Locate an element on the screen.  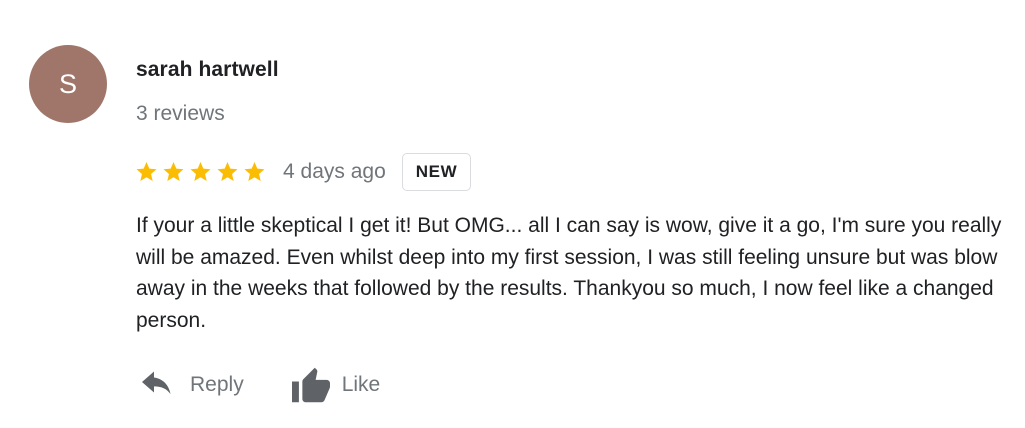
star-rating is located at coordinates (200, 172).